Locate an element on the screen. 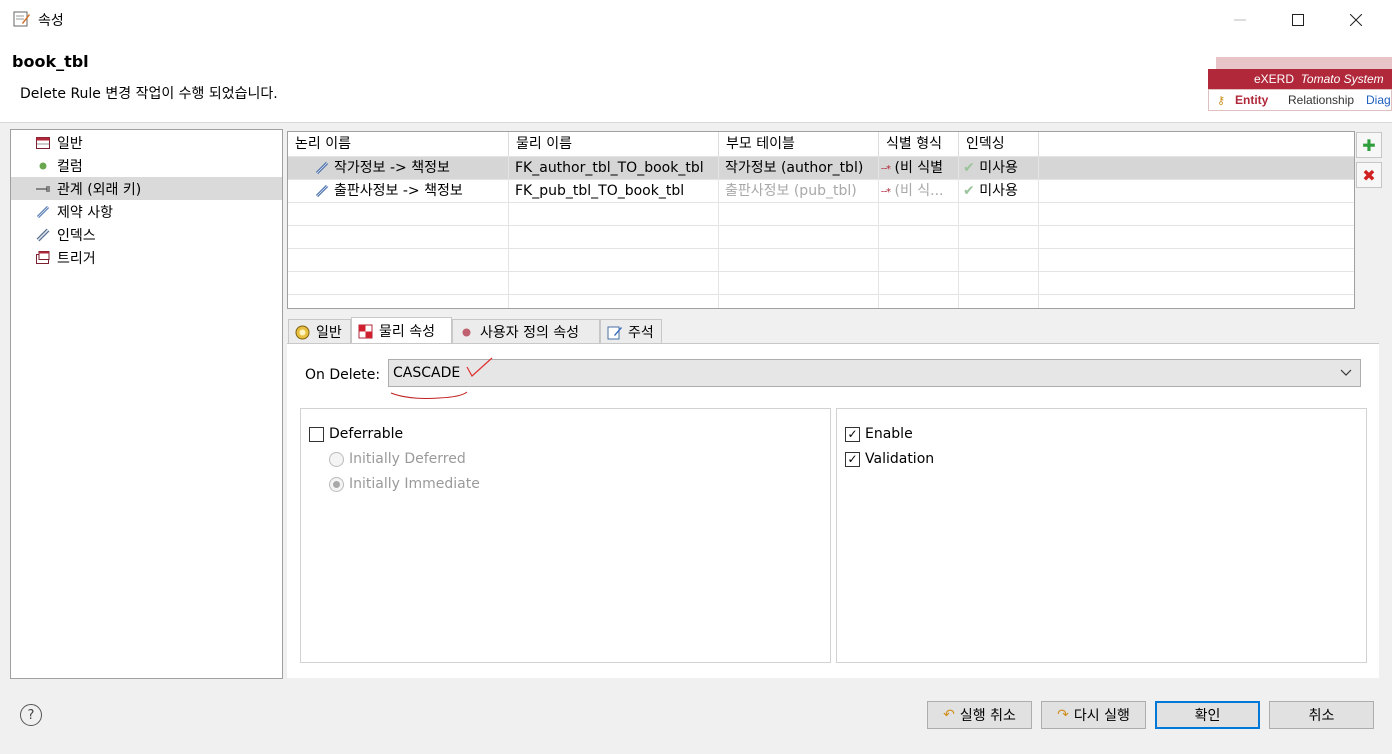 Image resolution: width=1392 pixels, height=754 pixels. logo-tab-relationship: Relationship is located at coordinates (1321, 100).